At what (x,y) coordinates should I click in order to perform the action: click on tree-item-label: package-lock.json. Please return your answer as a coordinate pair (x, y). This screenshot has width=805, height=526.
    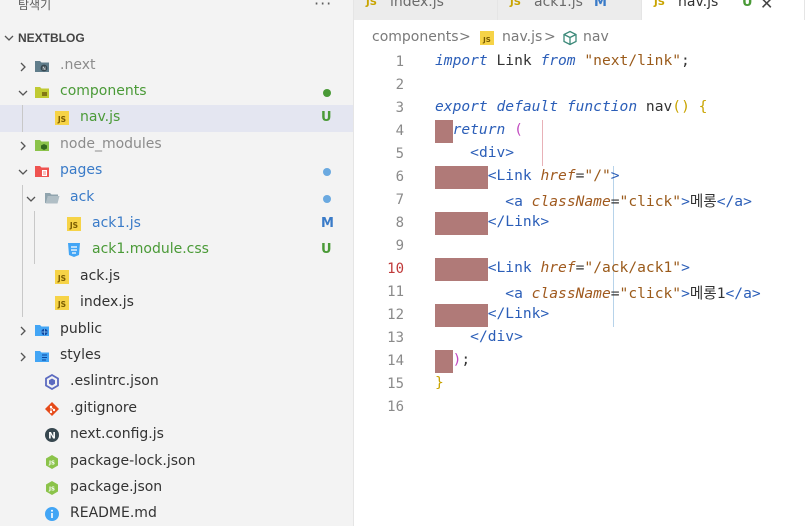
    Looking at the image, I should click on (133, 460).